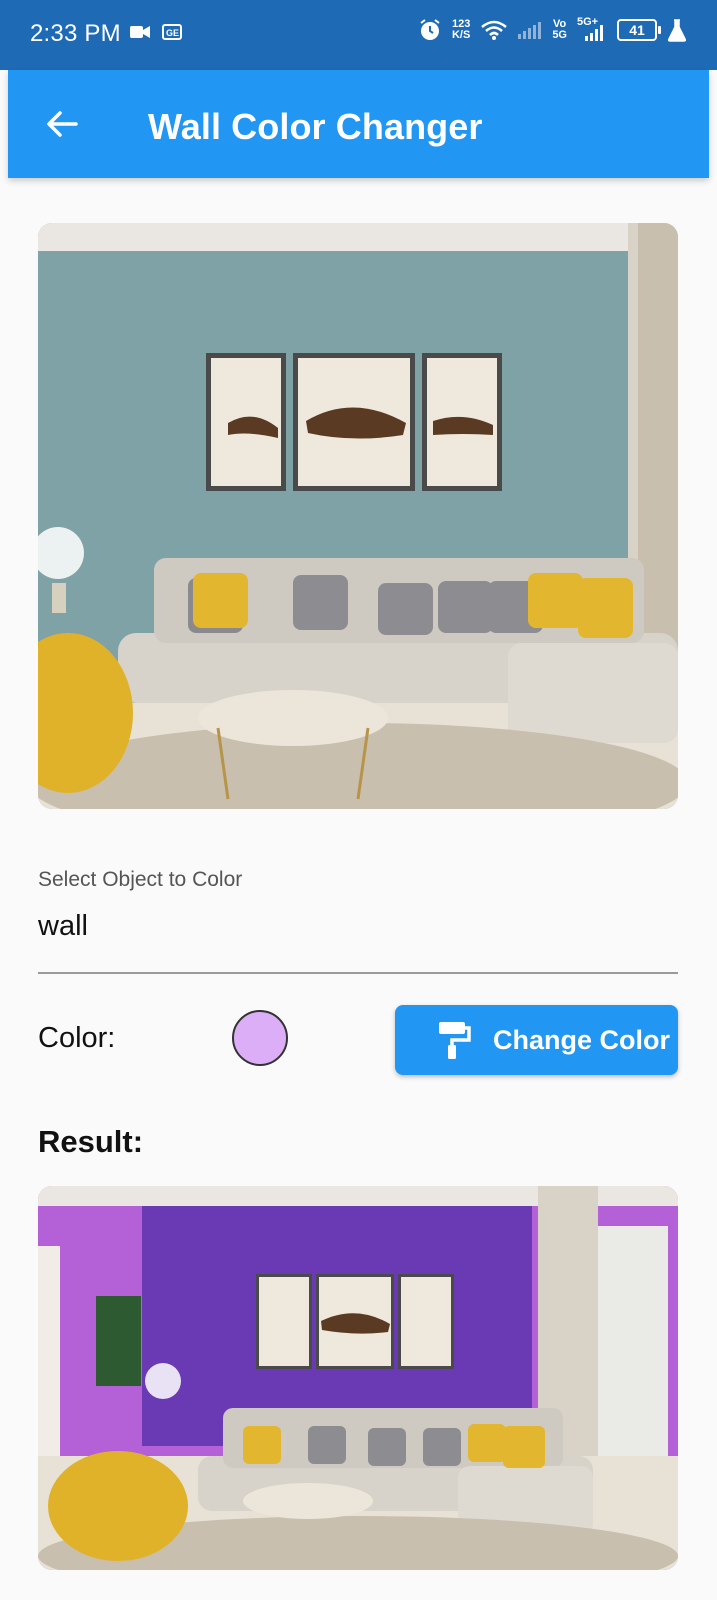 This screenshot has height=1600, width=717. I want to click on color-swatch, so click(260, 1038).